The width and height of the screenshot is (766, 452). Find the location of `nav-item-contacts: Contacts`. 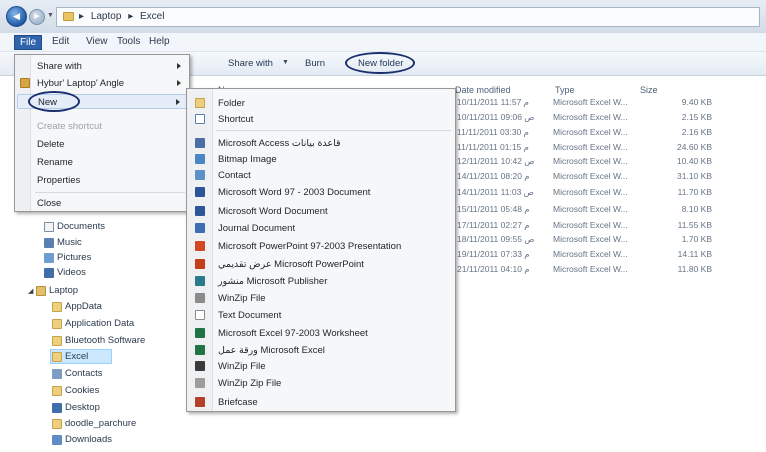

nav-item-contacts: Contacts is located at coordinates (90, 374).